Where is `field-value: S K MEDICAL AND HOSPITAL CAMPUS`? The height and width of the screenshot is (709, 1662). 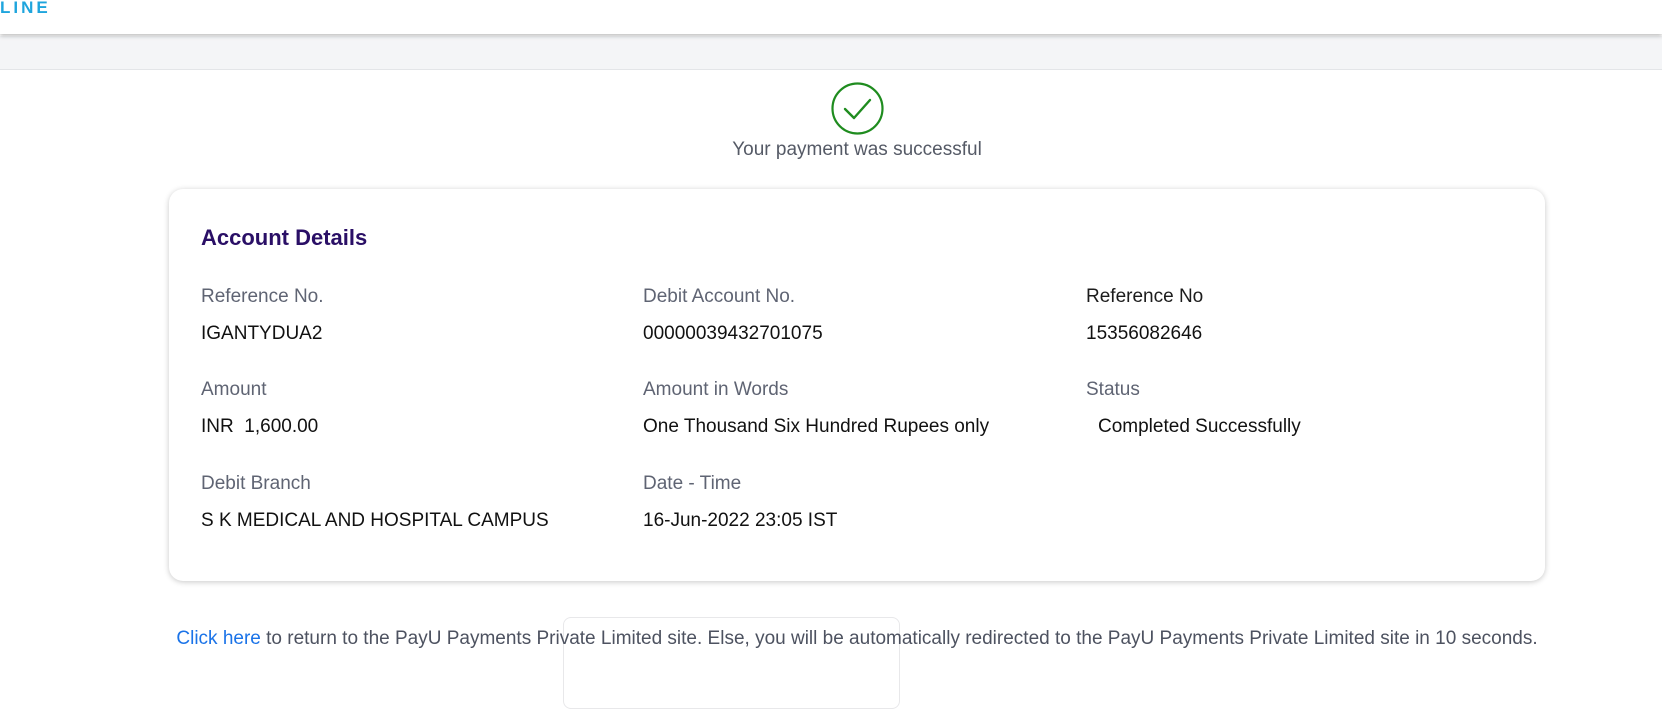
field-value: S K MEDICAL AND HOSPITAL CAMPUS is located at coordinates (375, 520).